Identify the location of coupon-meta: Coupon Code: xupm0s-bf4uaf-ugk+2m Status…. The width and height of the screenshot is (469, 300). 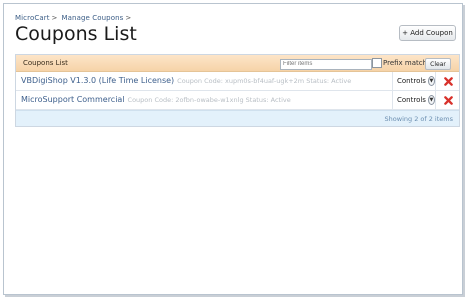
(264, 81).